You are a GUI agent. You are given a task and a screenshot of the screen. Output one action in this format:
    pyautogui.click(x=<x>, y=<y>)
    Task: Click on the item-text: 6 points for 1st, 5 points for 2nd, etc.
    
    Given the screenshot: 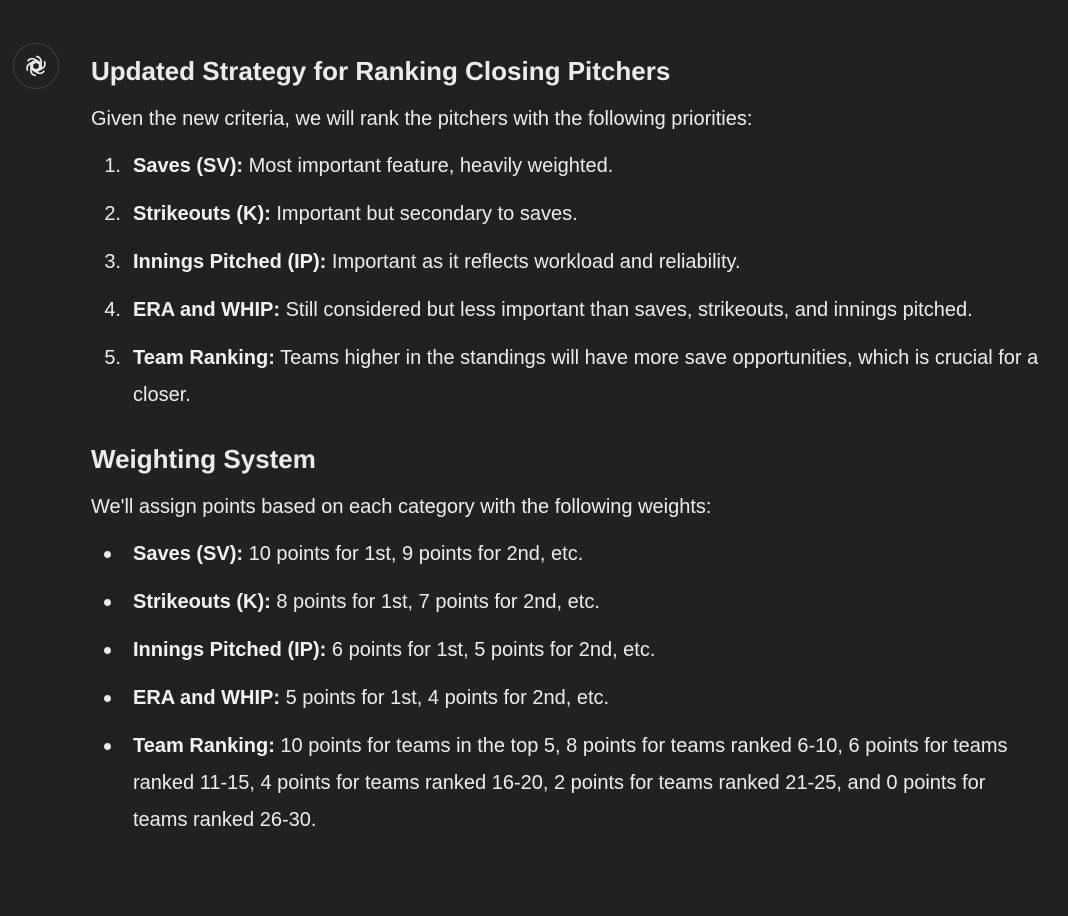 What is the action you would take?
    pyautogui.click(x=491, y=650)
    